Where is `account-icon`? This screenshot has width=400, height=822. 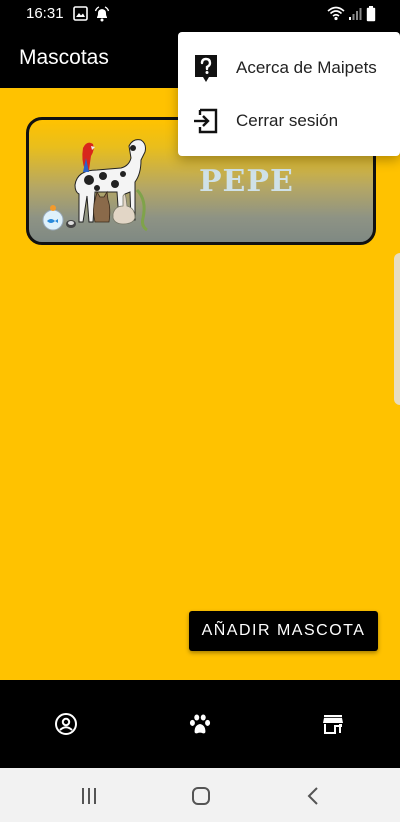
account-icon is located at coordinates (66, 724).